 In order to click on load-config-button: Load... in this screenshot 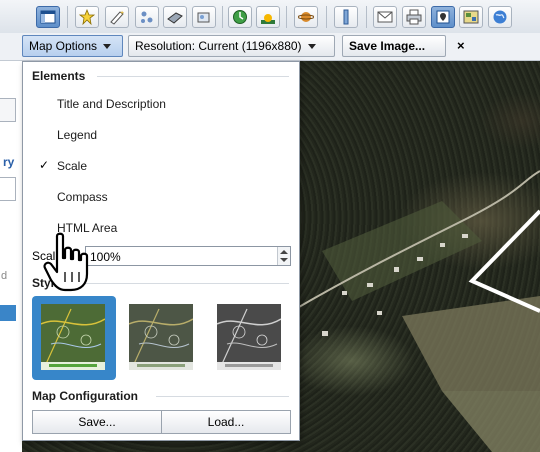, I will do `click(226, 422)`.